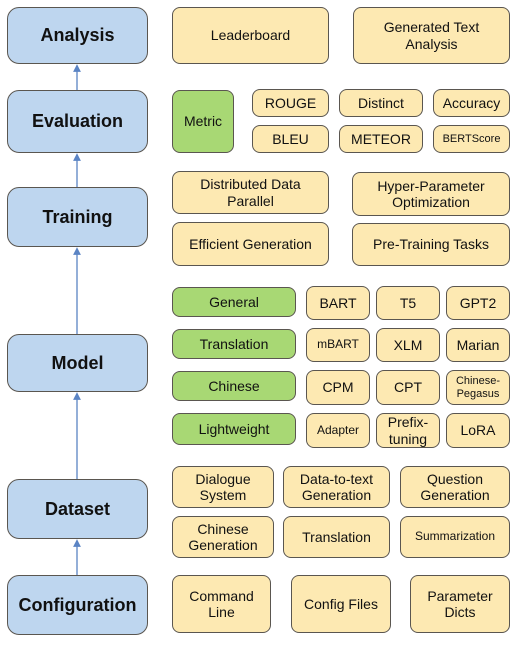 The width and height of the screenshot is (518, 647). What do you see at coordinates (460, 604) in the screenshot?
I see `config-parameter-dicts: Parameter Dicts` at bounding box center [460, 604].